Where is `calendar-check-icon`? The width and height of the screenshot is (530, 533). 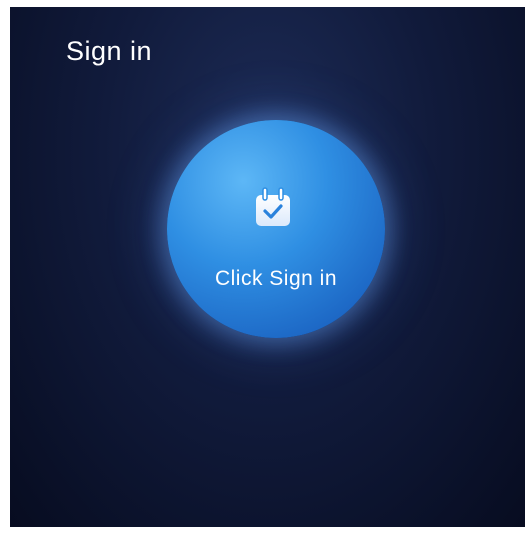
calendar-check-icon is located at coordinates (273, 208).